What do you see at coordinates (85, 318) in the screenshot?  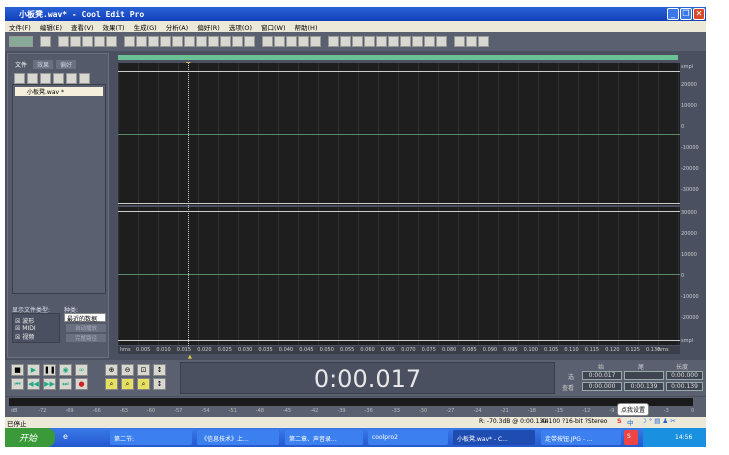 I see `kind-select: 最近的数据` at bounding box center [85, 318].